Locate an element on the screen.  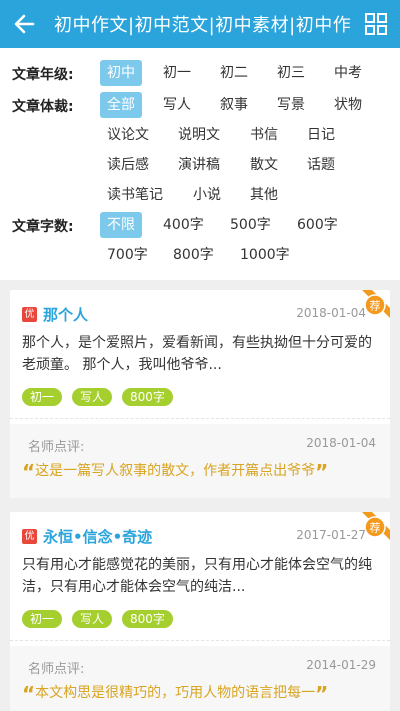
genre-option: 小说 is located at coordinates (207, 195).